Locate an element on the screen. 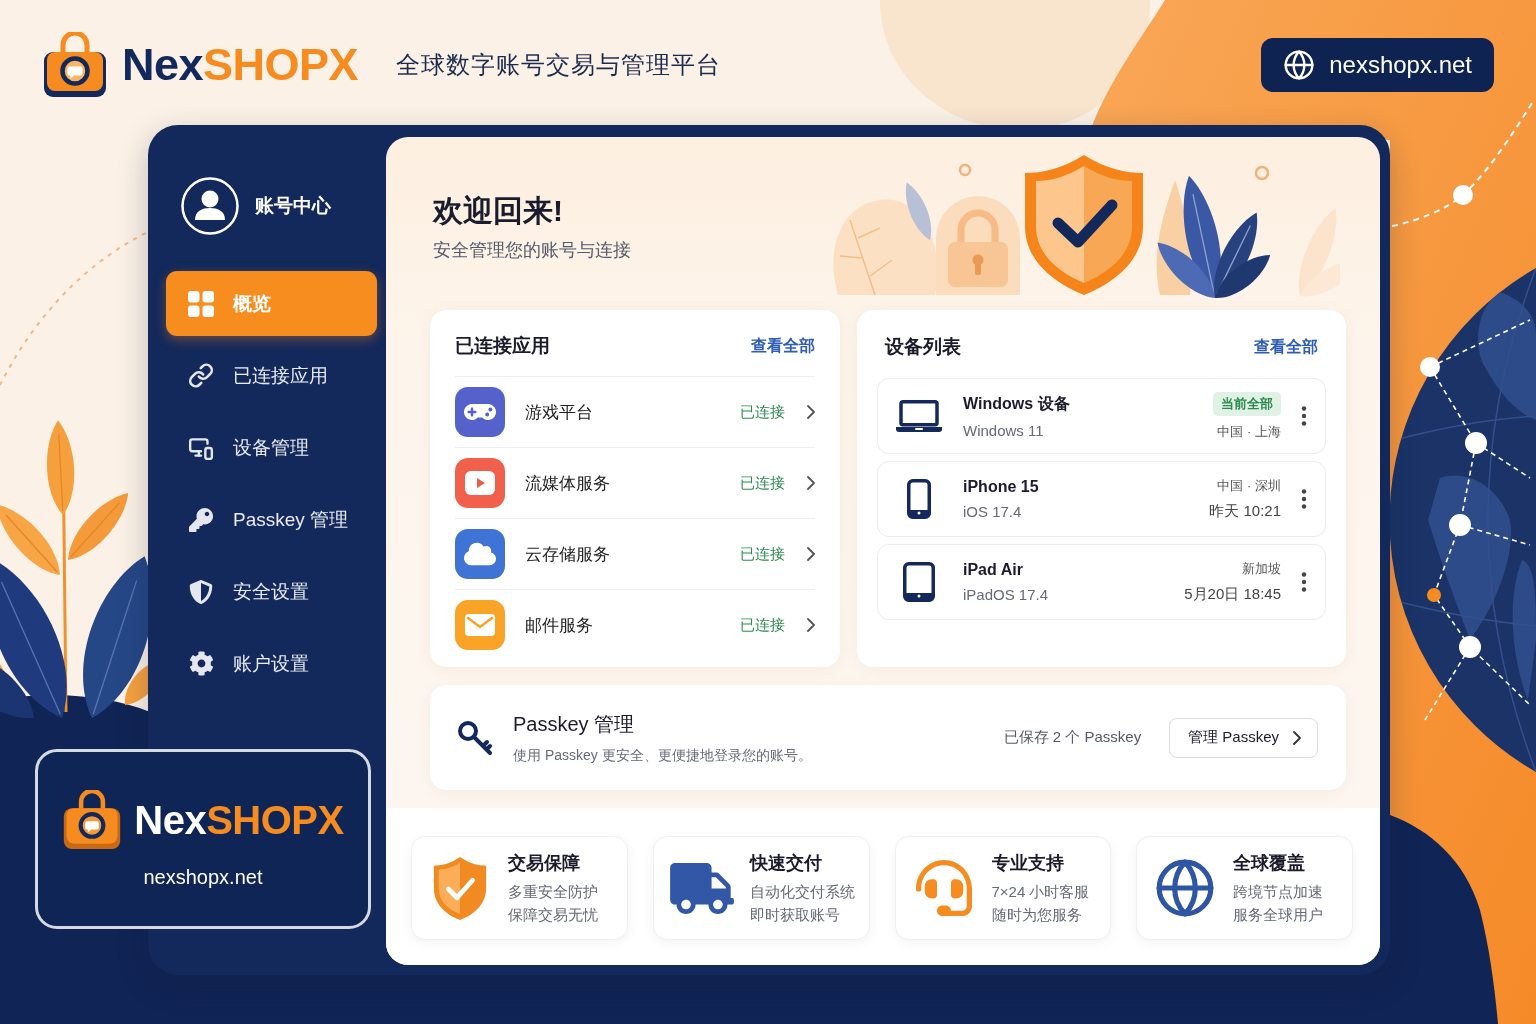  laptop-icon is located at coordinates (919, 416).